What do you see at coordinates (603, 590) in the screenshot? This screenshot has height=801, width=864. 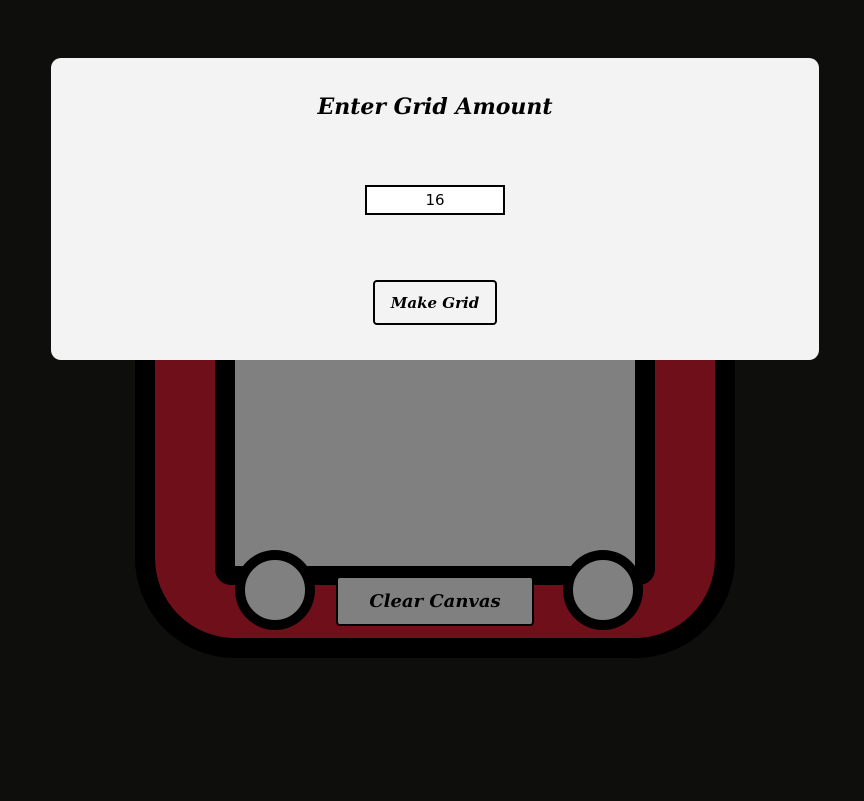 I see `right-knob` at bounding box center [603, 590].